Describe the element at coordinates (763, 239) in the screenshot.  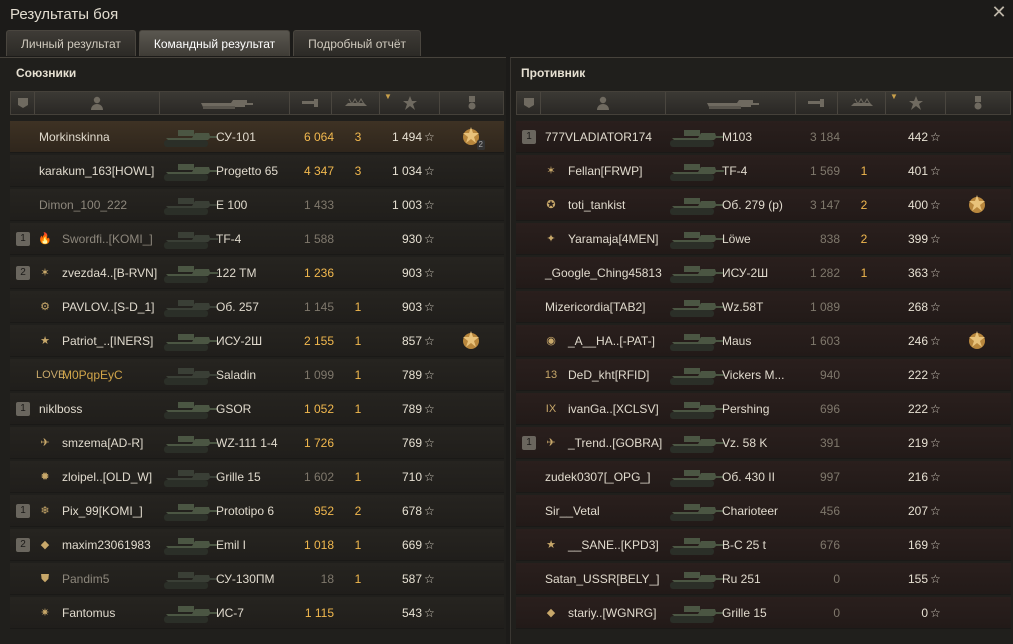
I see `player-row: ✦ Yaramaja[4MEN] Löwe 838 2 399 ☆` at that location.